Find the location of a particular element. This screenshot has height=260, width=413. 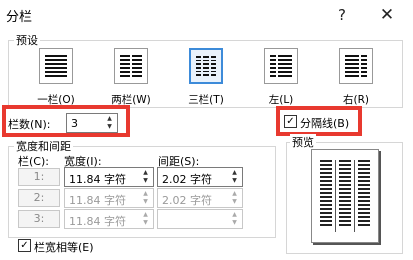

separator-line-highlight is located at coordinates (319, 121).